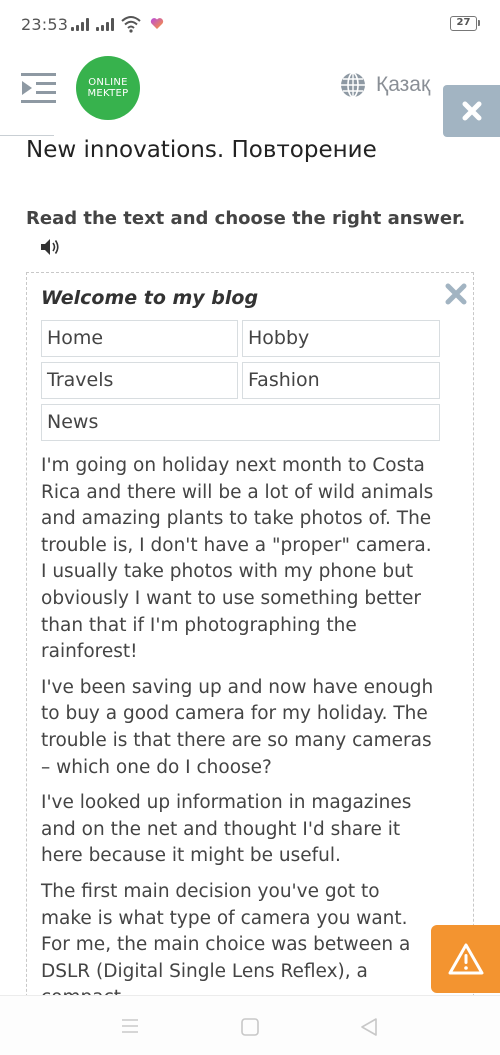 The width and height of the screenshot is (500, 1055). Describe the element at coordinates (369, 1027) in the screenshot. I see `back-icon` at that location.